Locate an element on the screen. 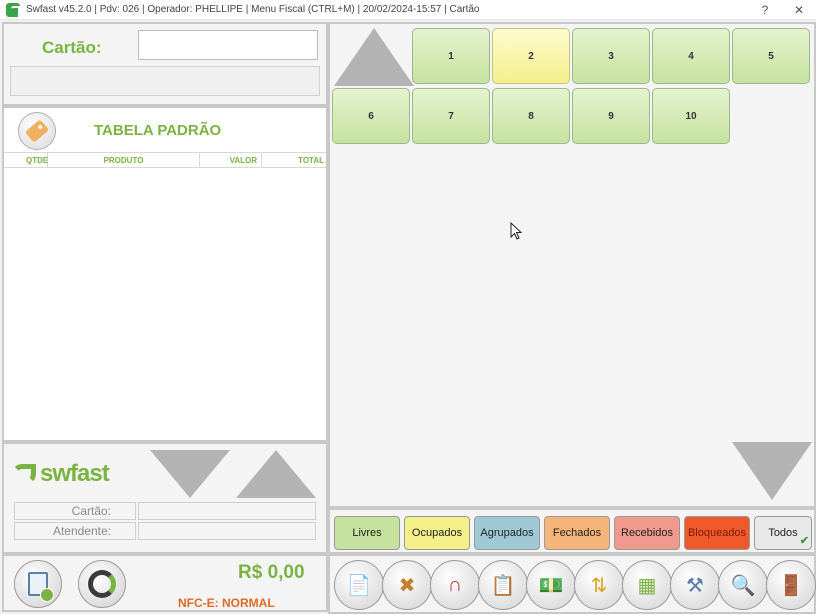 The width and height of the screenshot is (816, 614). filter-fechados-button: Fechados is located at coordinates (577, 533).